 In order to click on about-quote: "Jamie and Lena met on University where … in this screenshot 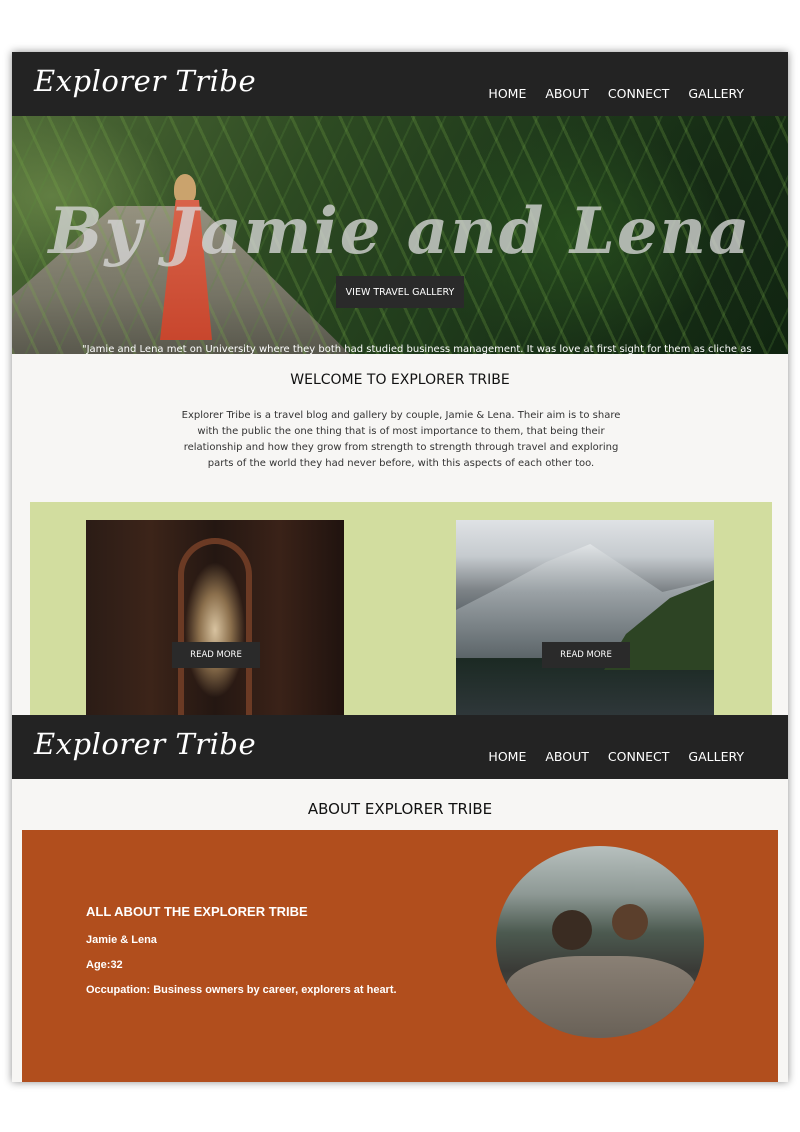, I will do `click(417, 349)`.